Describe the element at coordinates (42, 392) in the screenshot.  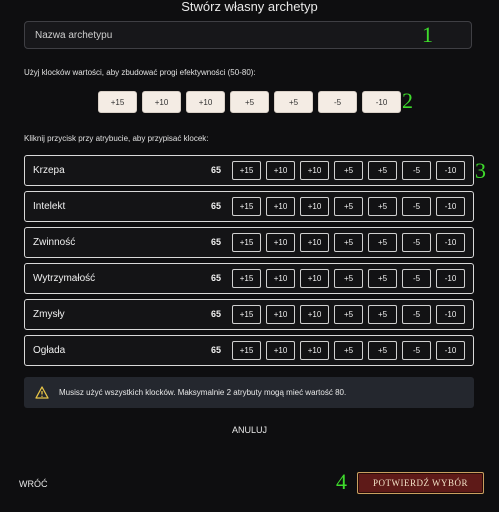
I see `warning-triangle-icon` at that location.